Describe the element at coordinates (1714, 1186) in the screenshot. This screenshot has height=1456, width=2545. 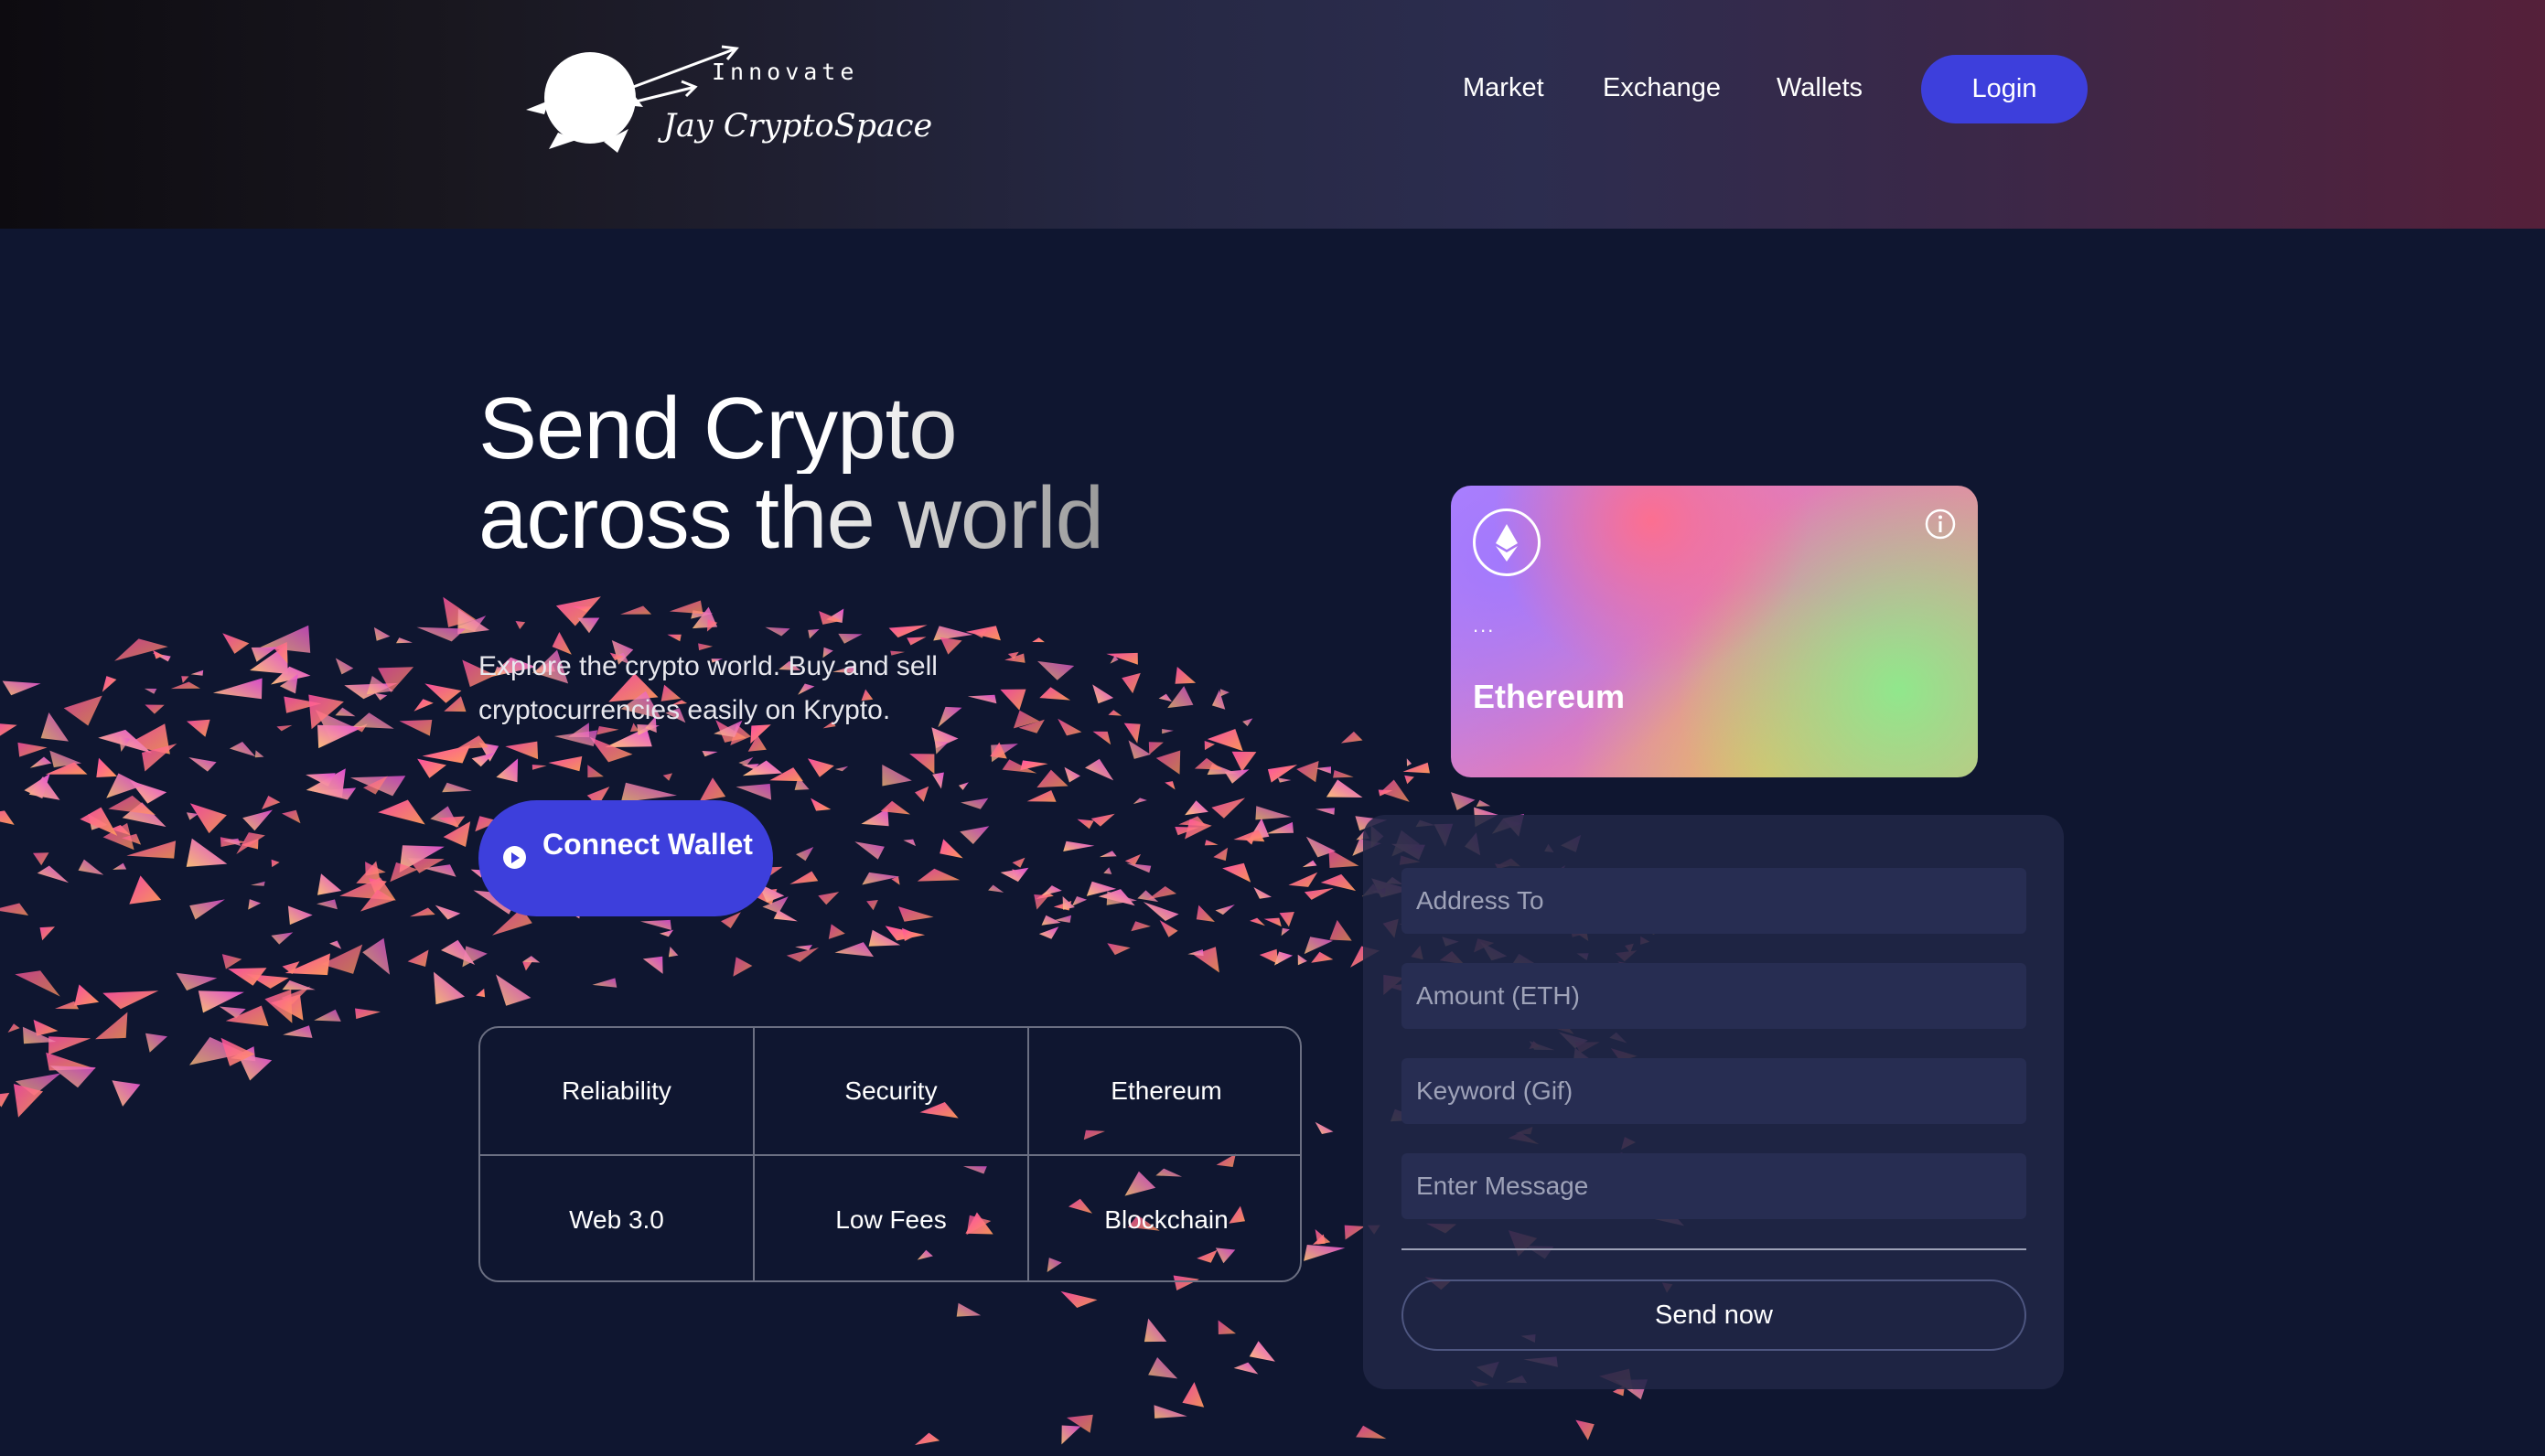
I see `message-input` at that location.